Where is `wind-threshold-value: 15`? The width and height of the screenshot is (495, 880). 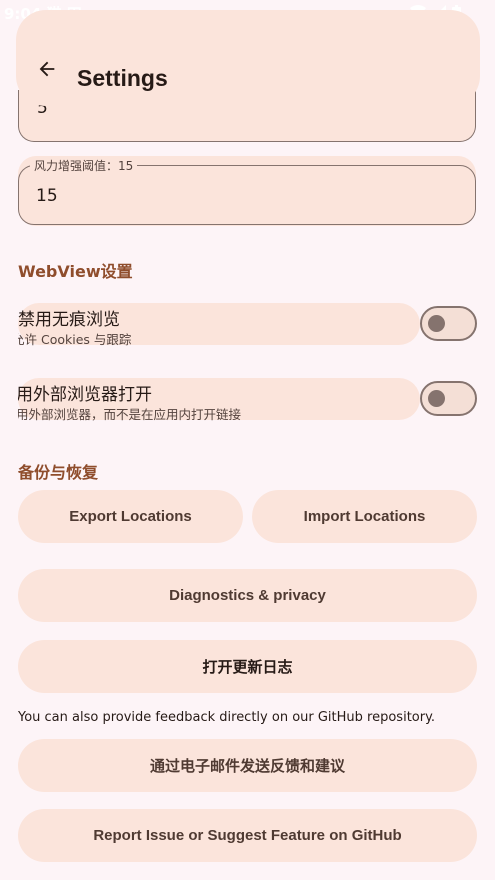 wind-threshold-value: 15 is located at coordinates (47, 196).